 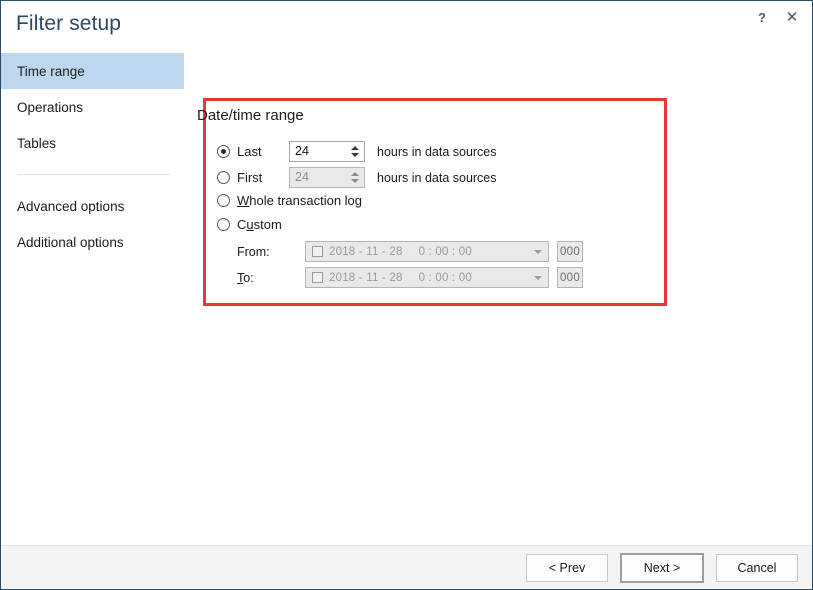 I want to click on sidebar-item-additional-options: Additional options, so click(x=92, y=242).